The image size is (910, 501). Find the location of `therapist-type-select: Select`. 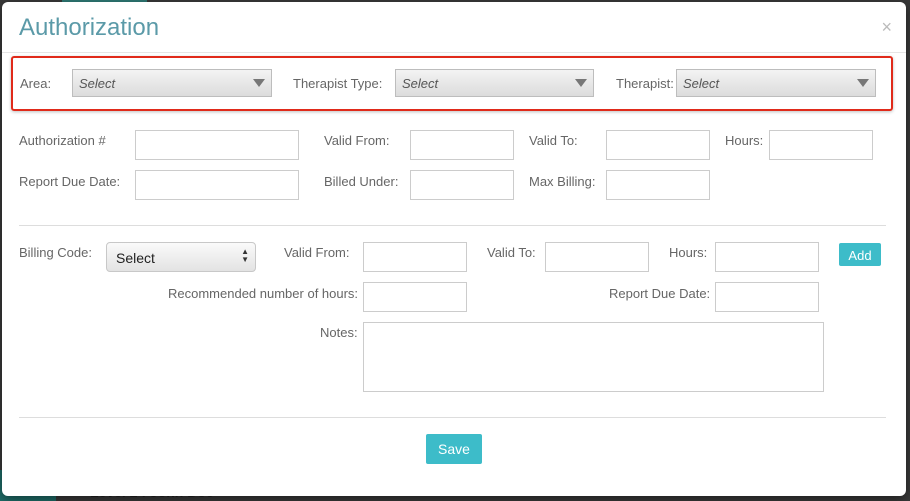

therapist-type-select: Select is located at coordinates (494, 83).